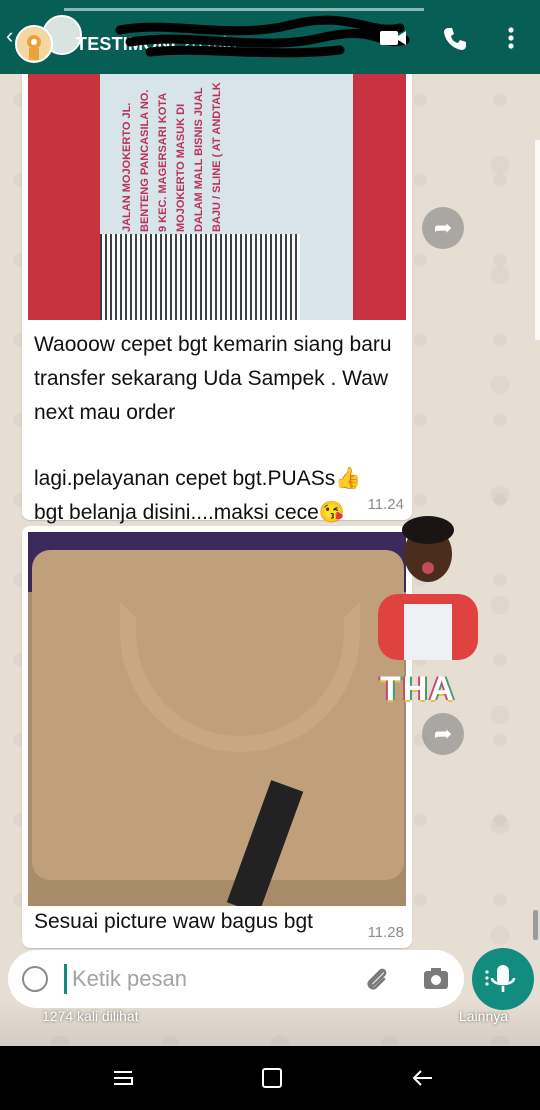 This screenshot has width=540, height=1110. What do you see at coordinates (90, 1016) in the screenshot?
I see `view-count: 1274 kali dilihat` at bounding box center [90, 1016].